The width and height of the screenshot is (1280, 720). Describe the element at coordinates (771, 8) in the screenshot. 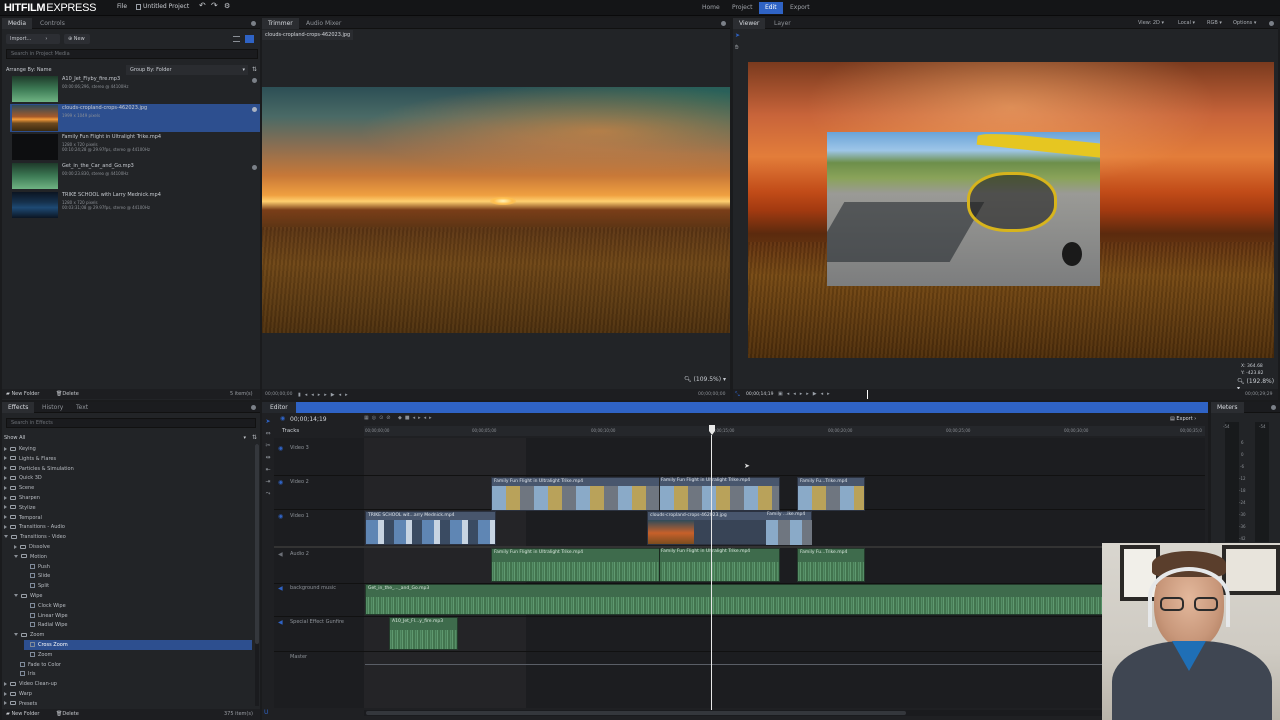

I see `nav-tab-edit: Edit` at that location.